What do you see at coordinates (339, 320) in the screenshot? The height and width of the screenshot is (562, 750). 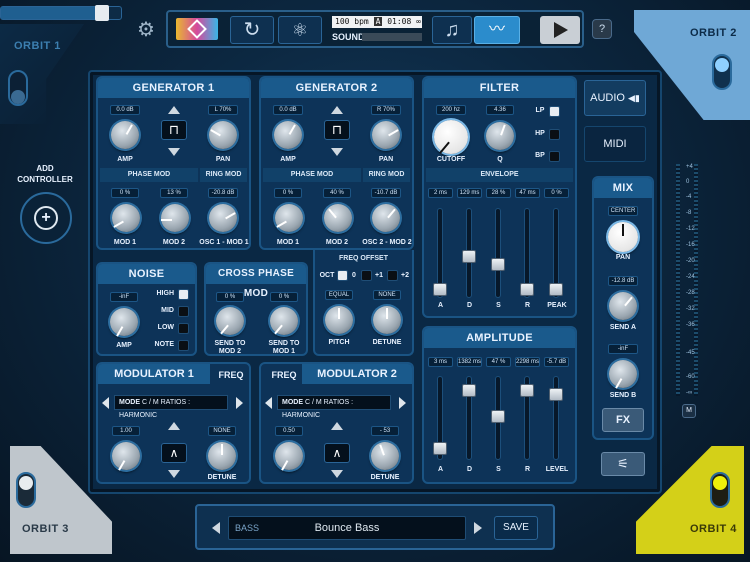 I see `freq-pitch-knob` at bounding box center [339, 320].